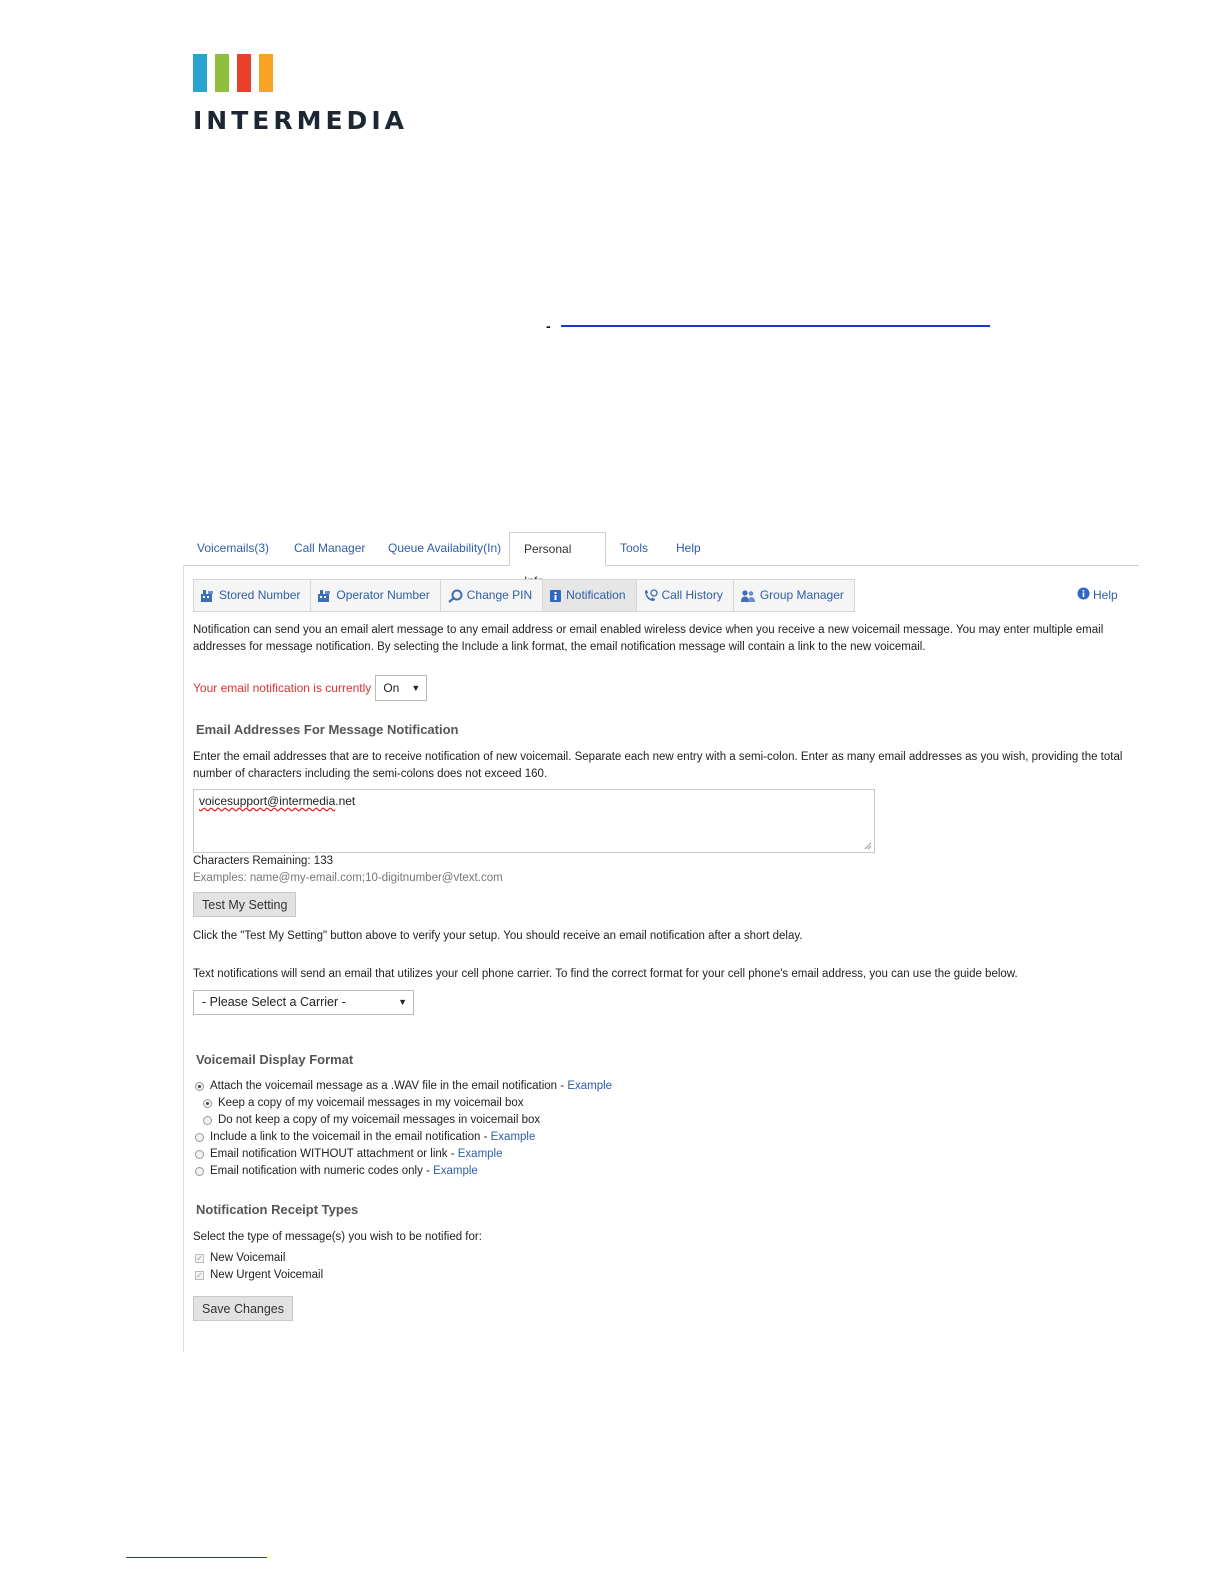  I want to click on footer-link-underline, so click(196, 1557).